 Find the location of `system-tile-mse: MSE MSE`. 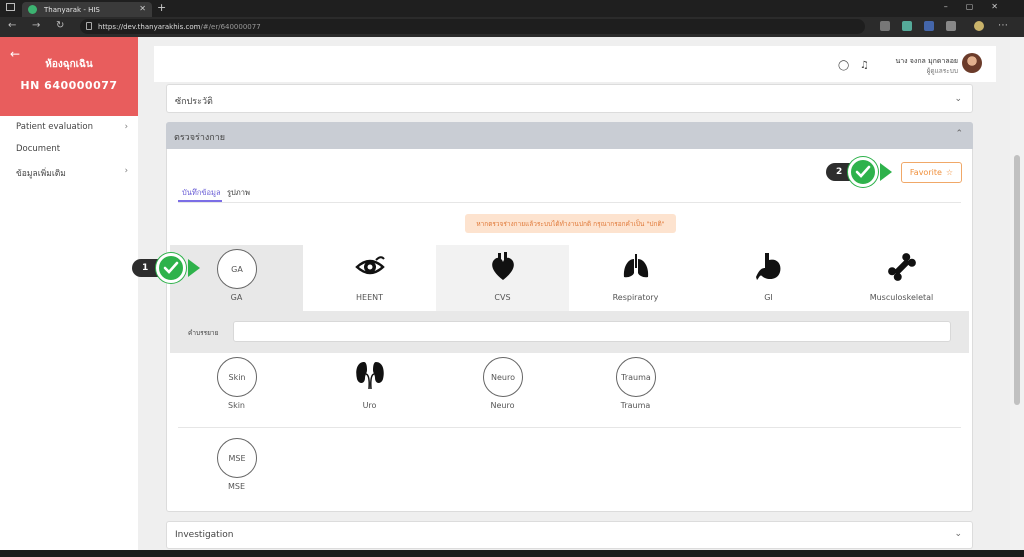

system-tile-mse: MSE MSE is located at coordinates (236, 464).